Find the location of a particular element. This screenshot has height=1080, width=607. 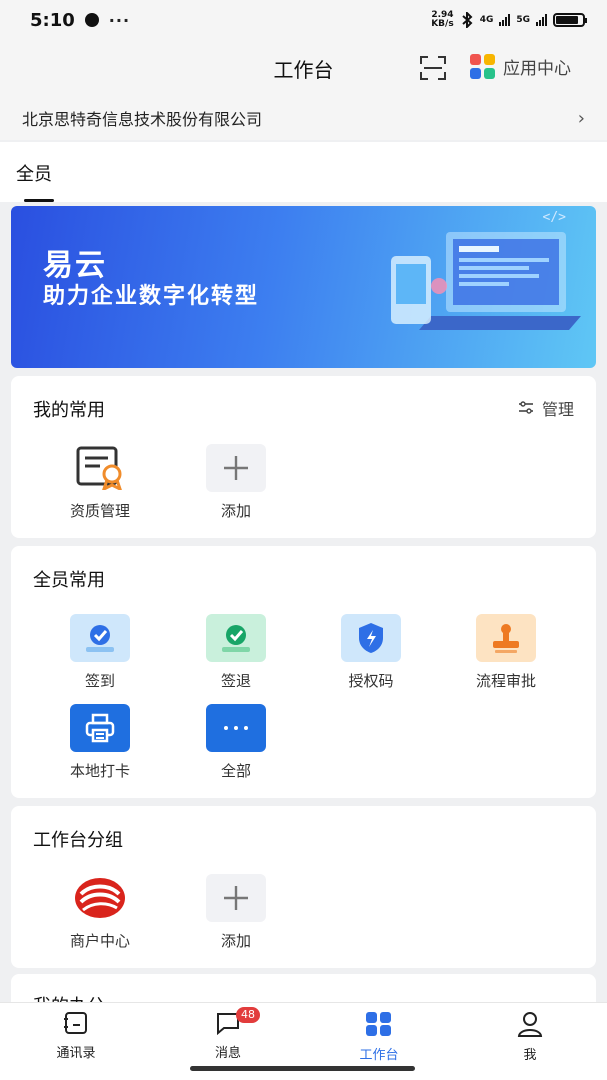

nav-label: 工作台 is located at coordinates (379, 1055).